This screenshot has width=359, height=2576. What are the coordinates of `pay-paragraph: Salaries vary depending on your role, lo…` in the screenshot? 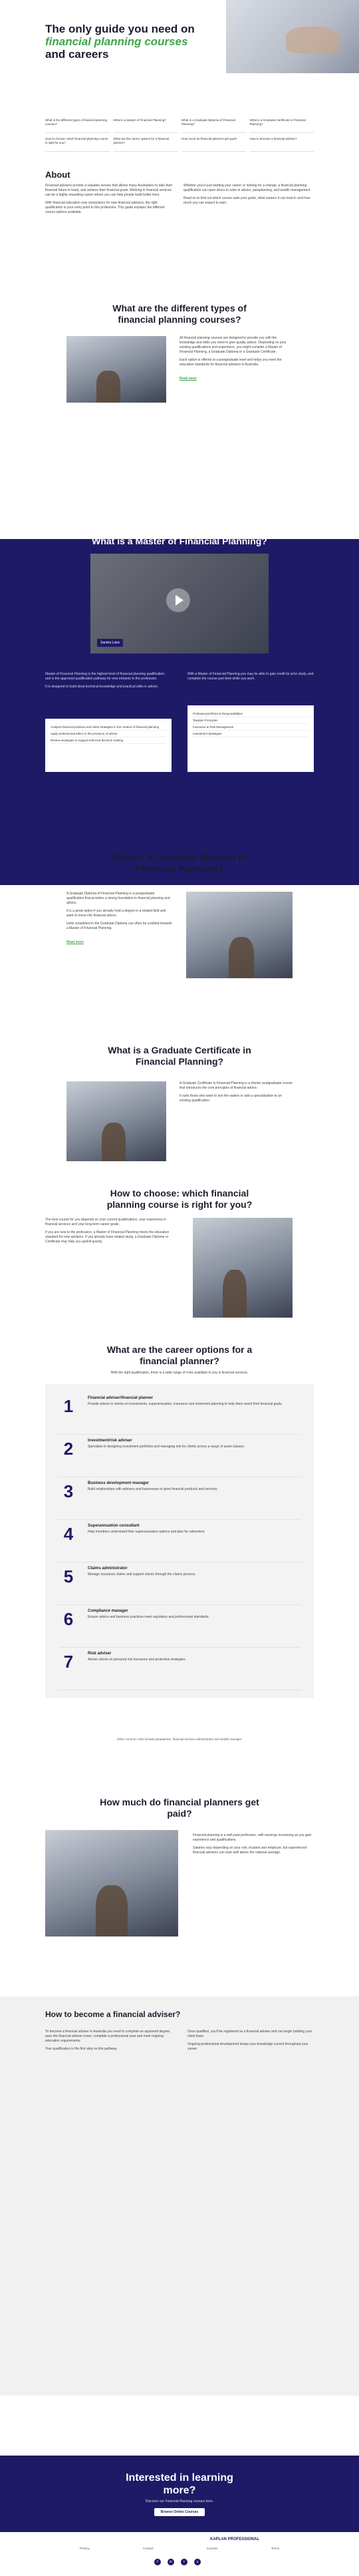 It's located at (250, 1851).